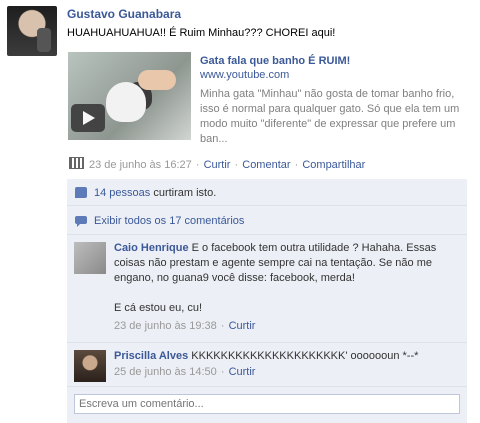 This screenshot has height=423, width=480. Describe the element at coordinates (88, 118) in the screenshot. I see `play-icon` at that location.